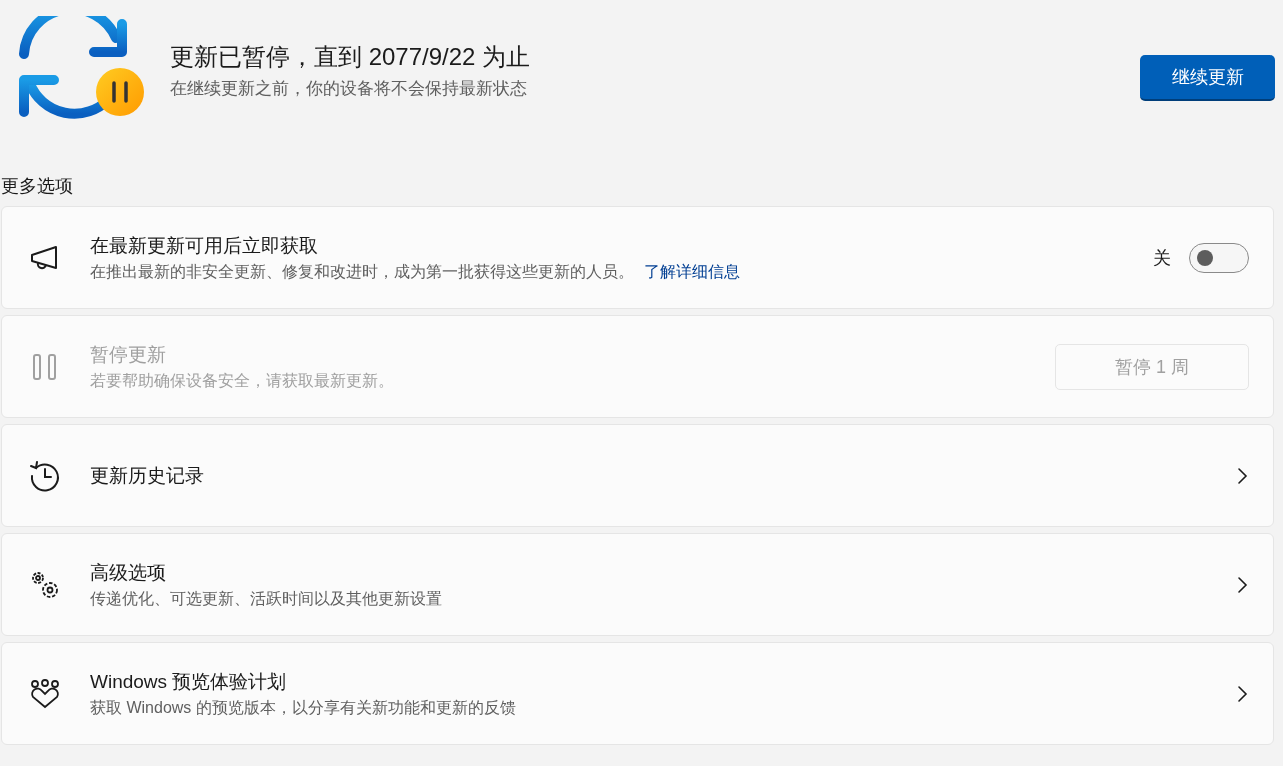 The width and height of the screenshot is (1283, 766). I want to click on option-card: 在最新更新可用后立即获取 在推出最新的非安全更新、修复和改进时，成为第一批获得这些更新的人员。 了解详细信息 关, so click(637, 257).